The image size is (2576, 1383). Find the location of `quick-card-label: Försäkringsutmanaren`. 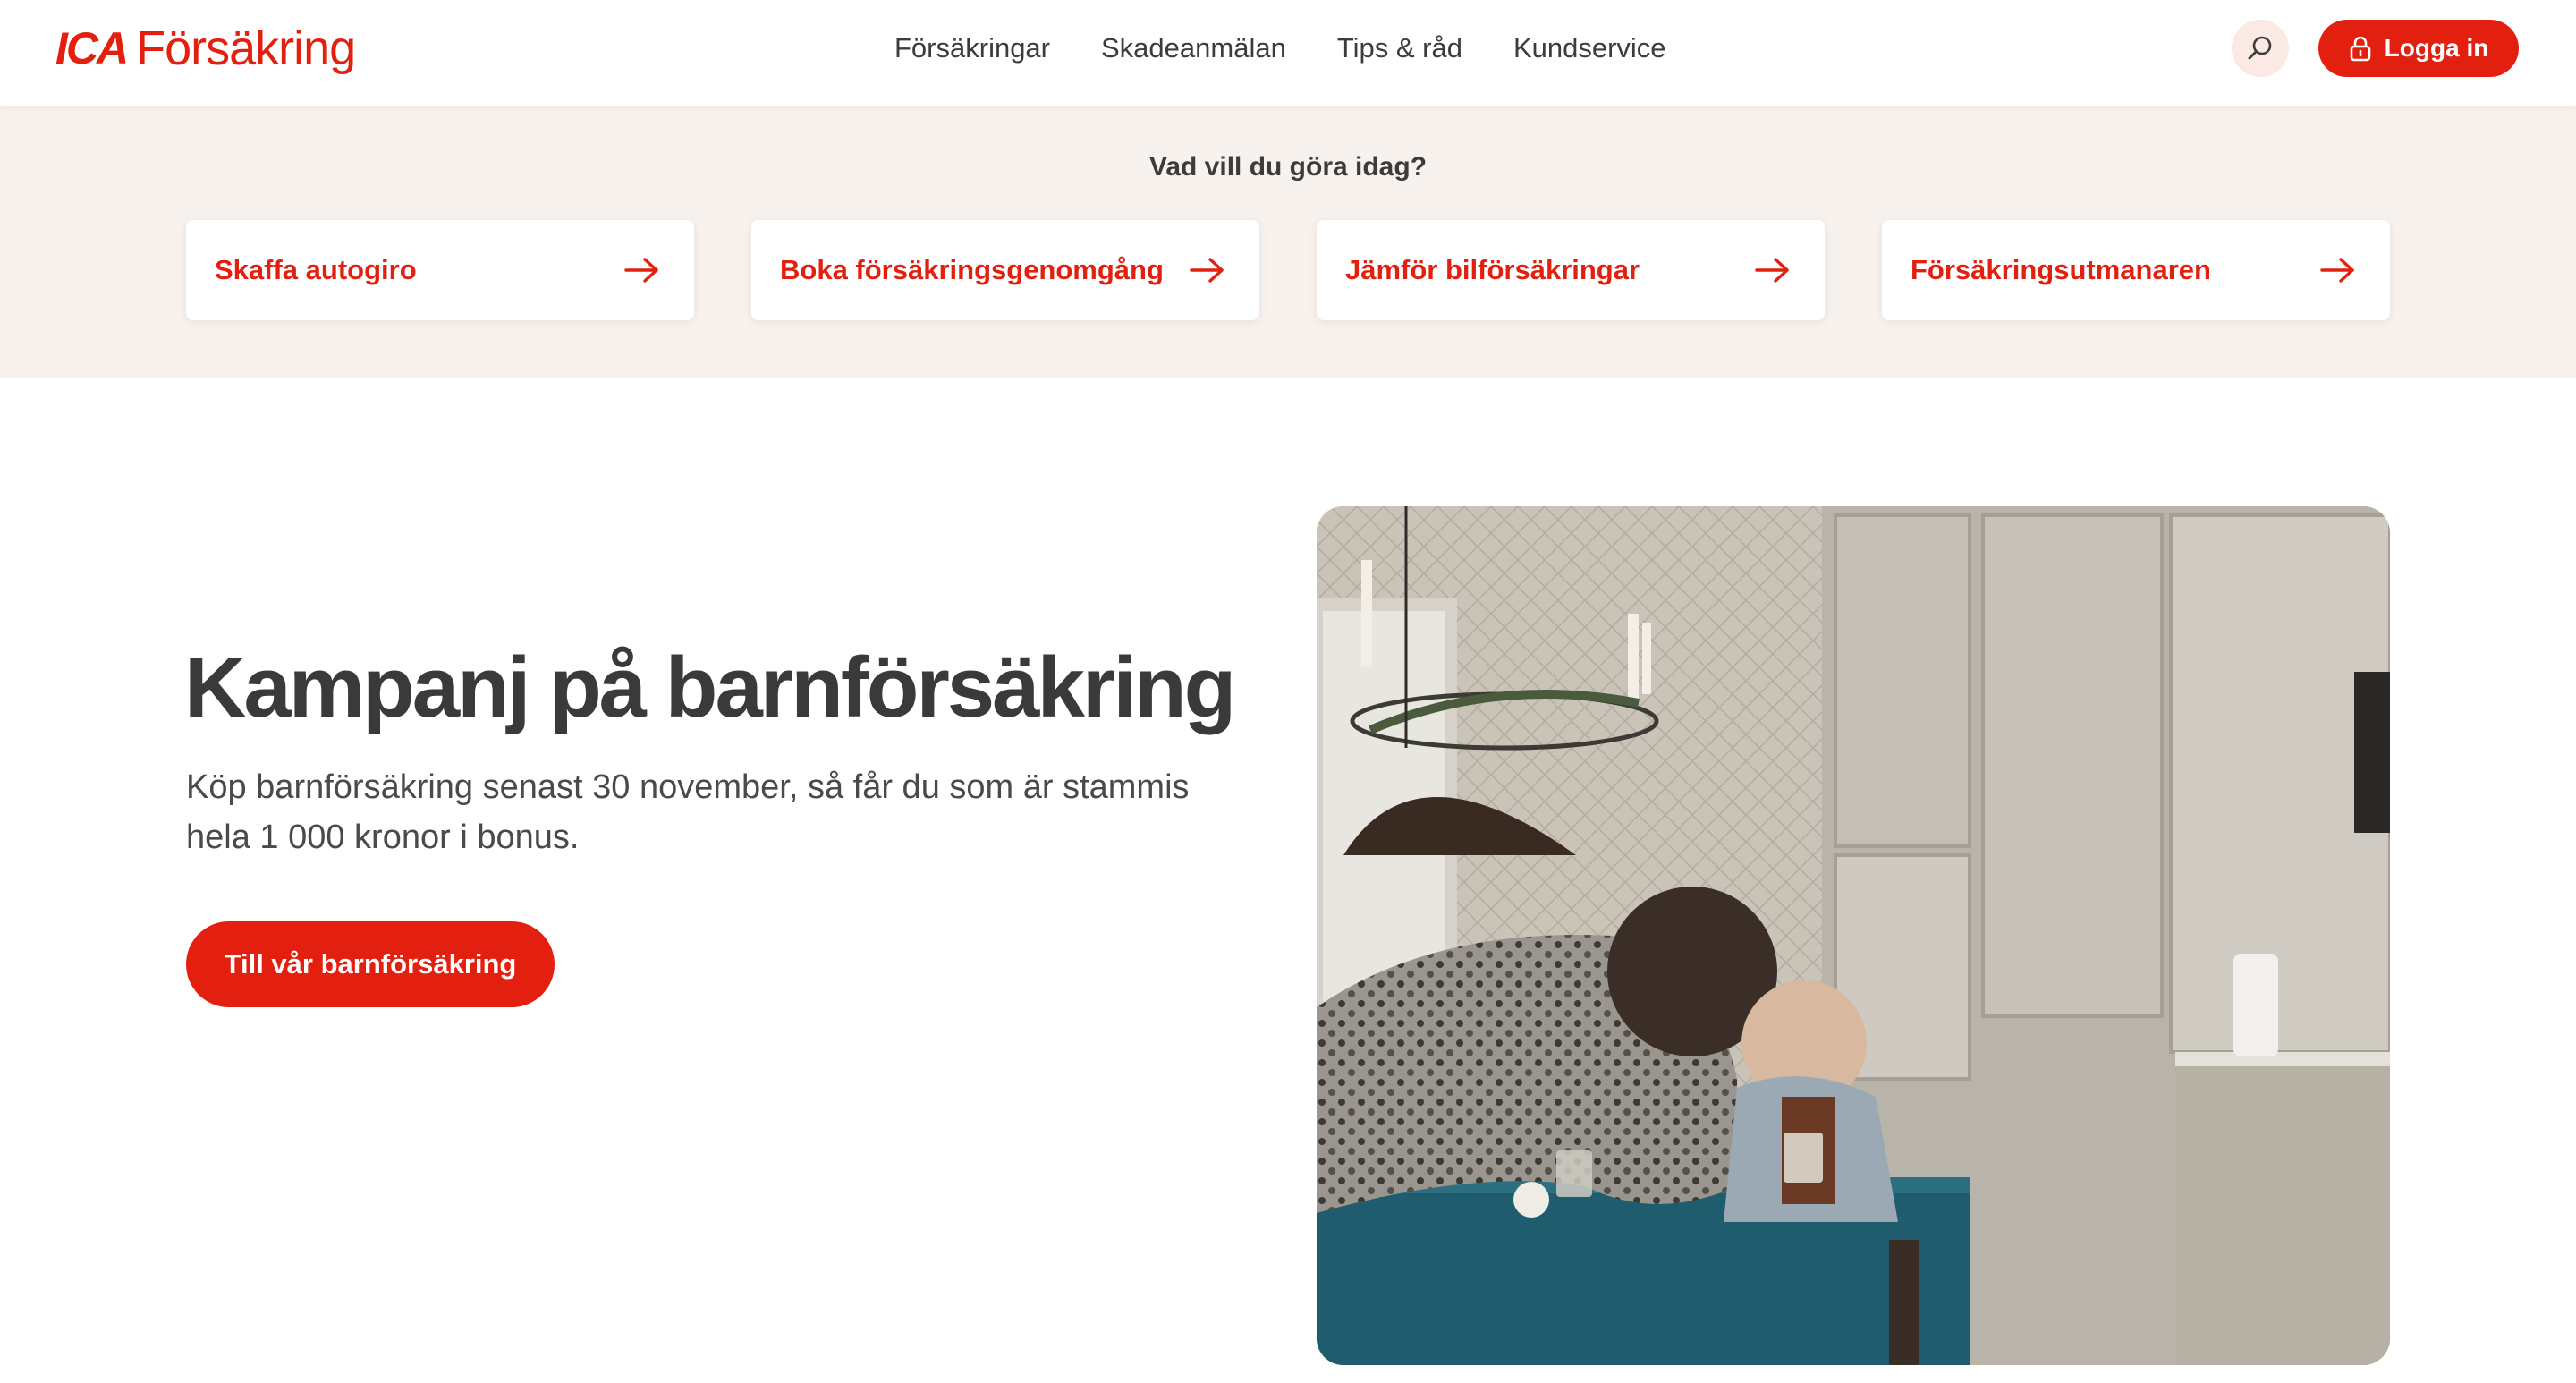

quick-card-label: Försäkringsutmanaren is located at coordinates (2061, 269).